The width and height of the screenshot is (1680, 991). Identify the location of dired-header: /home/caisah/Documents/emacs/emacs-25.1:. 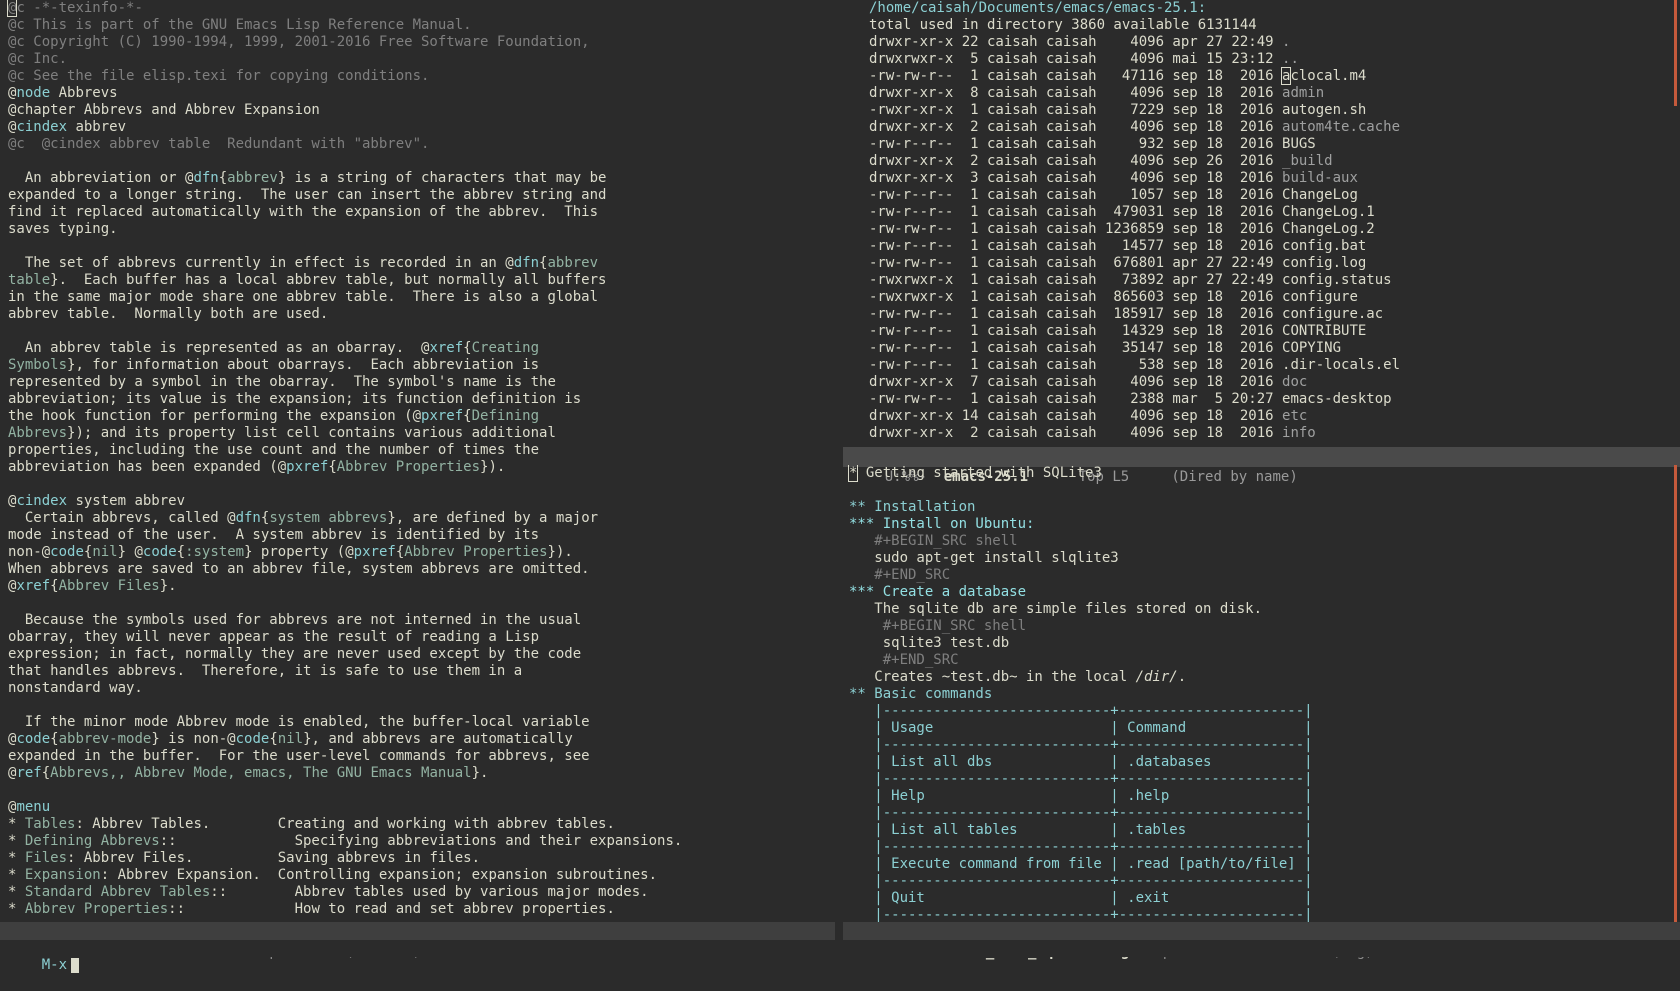
(1274, 8).